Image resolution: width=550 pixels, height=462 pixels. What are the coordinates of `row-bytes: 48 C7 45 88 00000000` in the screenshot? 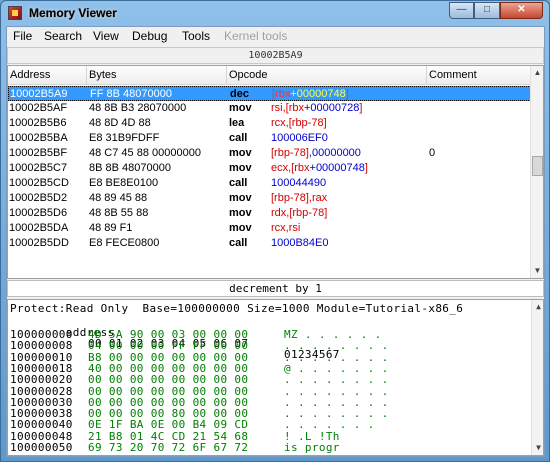 It's located at (145, 153).